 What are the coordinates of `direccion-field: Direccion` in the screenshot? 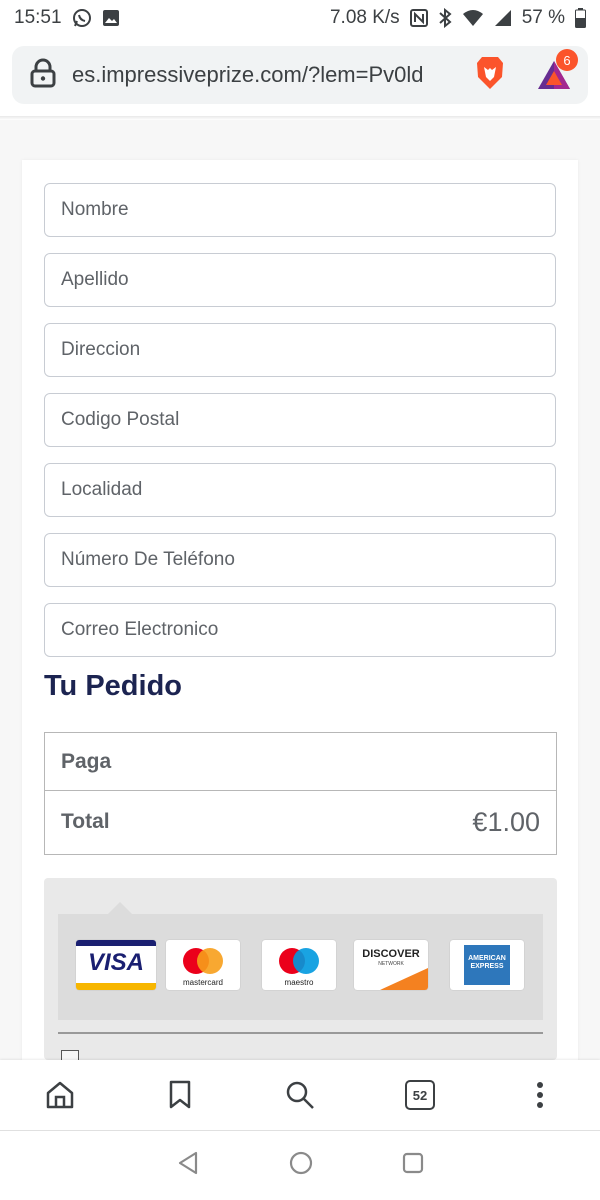 It's located at (300, 350).